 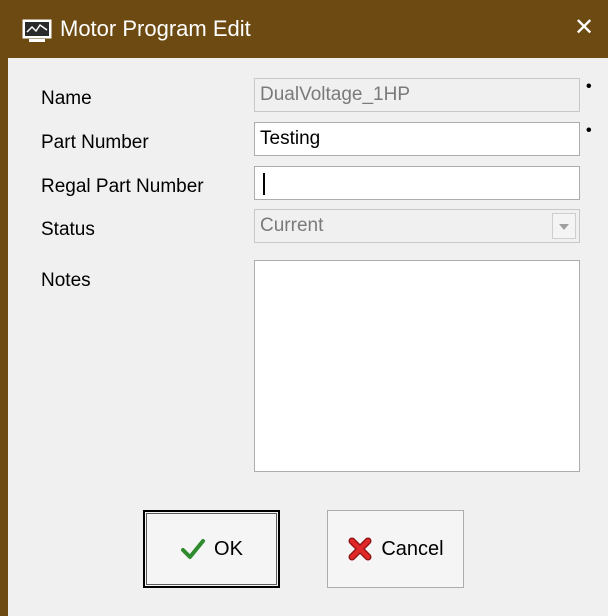 I want to click on cancel-button-label: Cancel, so click(x=412, y=548).